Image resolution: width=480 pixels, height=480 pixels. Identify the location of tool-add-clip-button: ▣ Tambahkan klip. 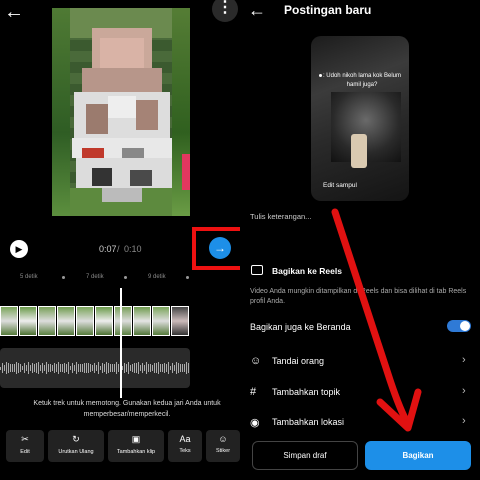
(136, 446).